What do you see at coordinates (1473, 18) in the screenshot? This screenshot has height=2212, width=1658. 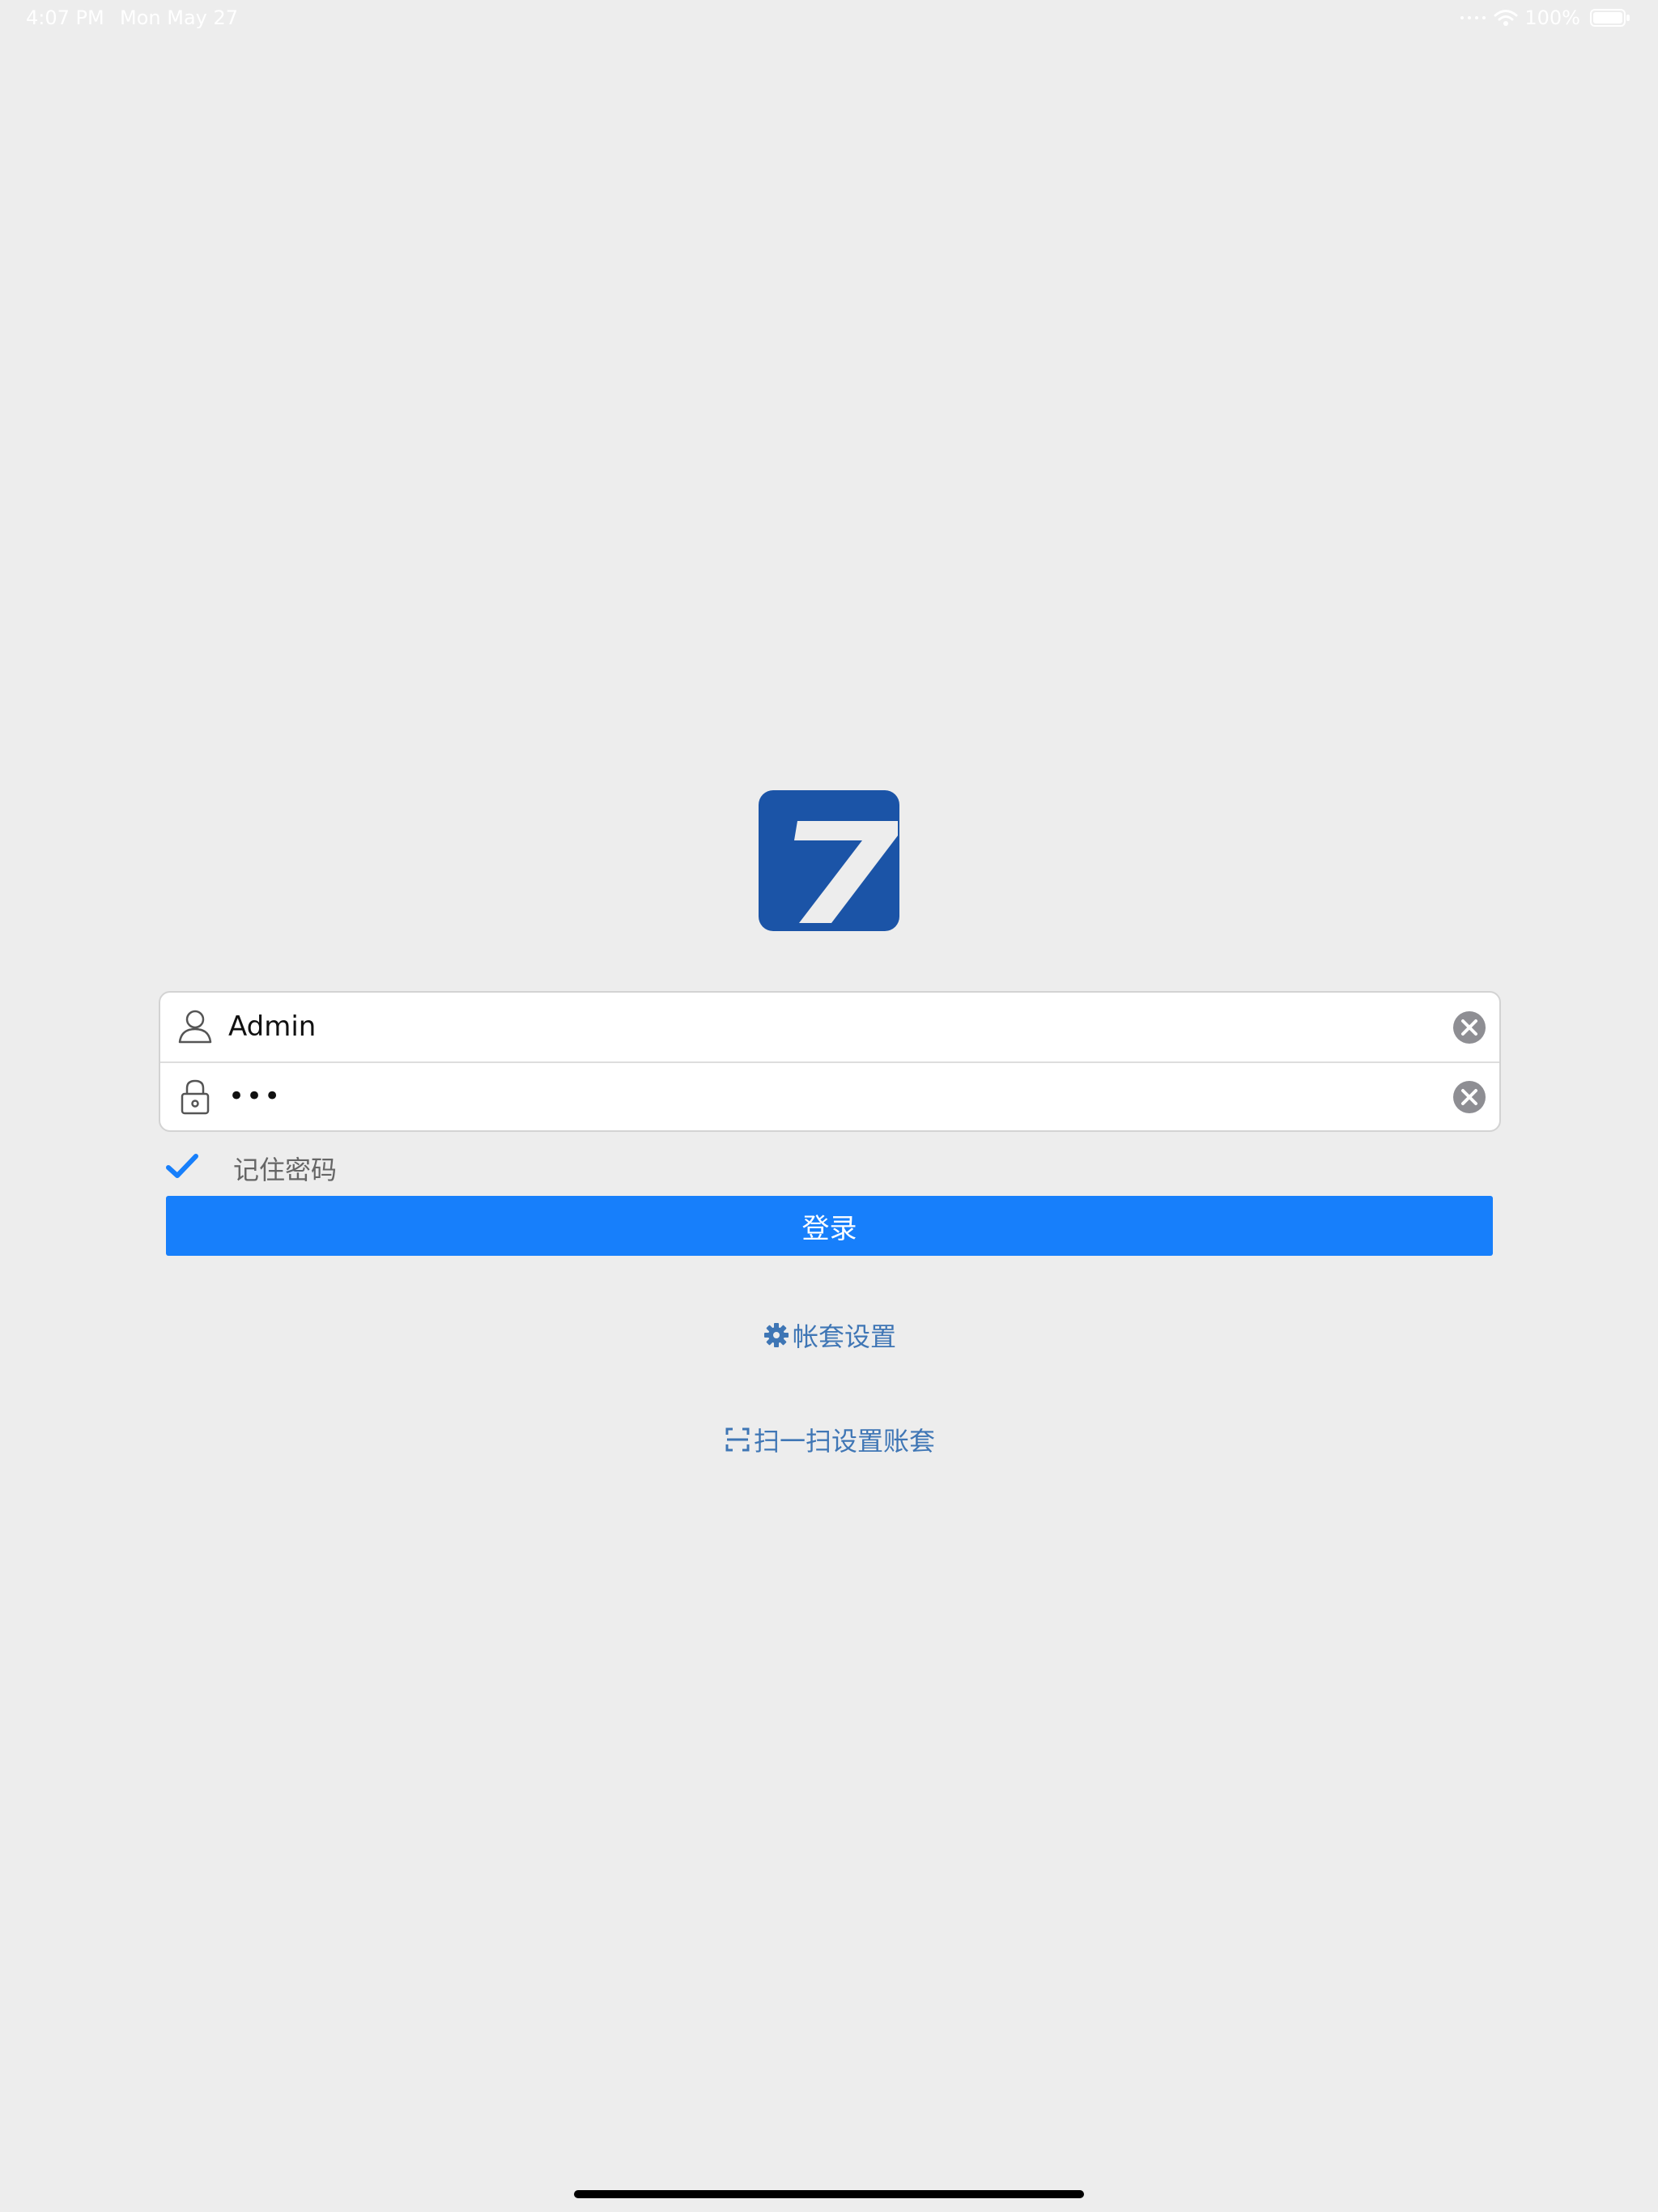 I see `signal-dots-icon` at bounding box center [1473, 18].